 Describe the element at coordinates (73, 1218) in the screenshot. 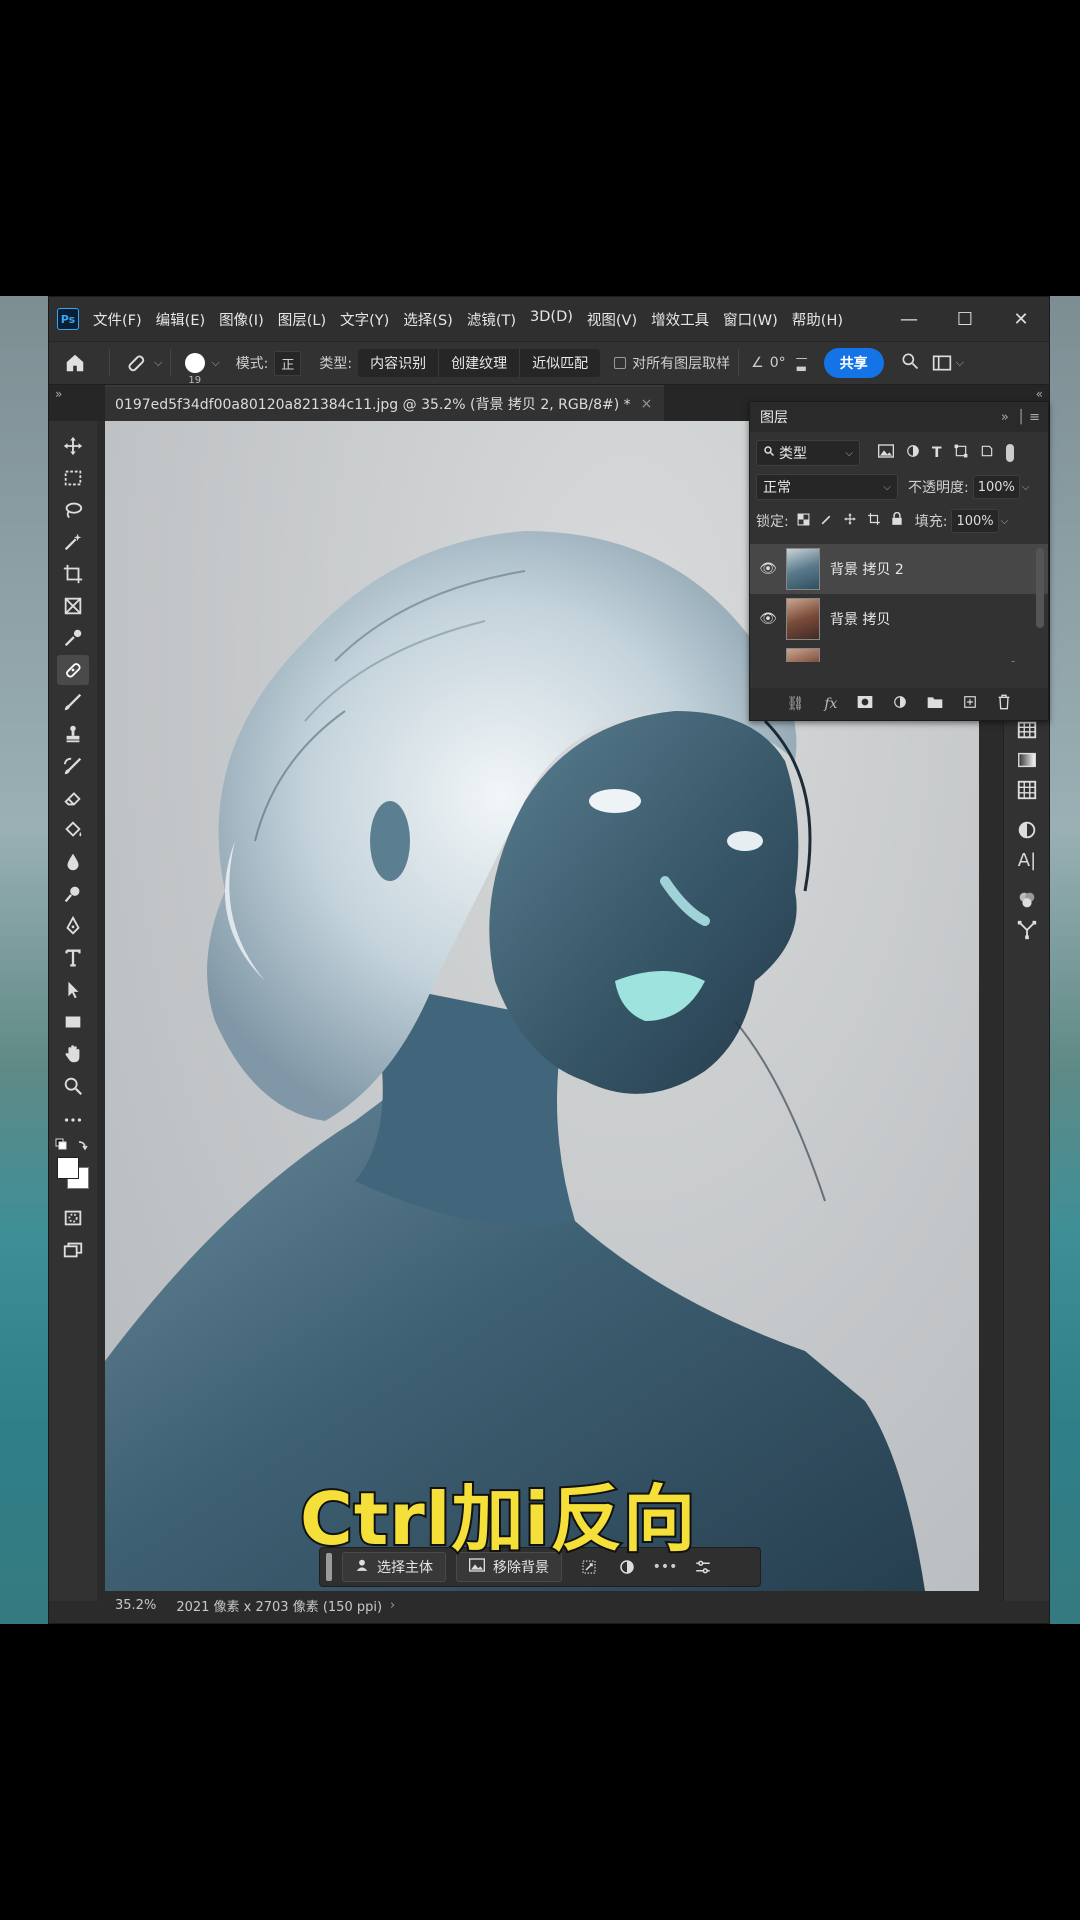

I see `quick-mask-icon` at that location.